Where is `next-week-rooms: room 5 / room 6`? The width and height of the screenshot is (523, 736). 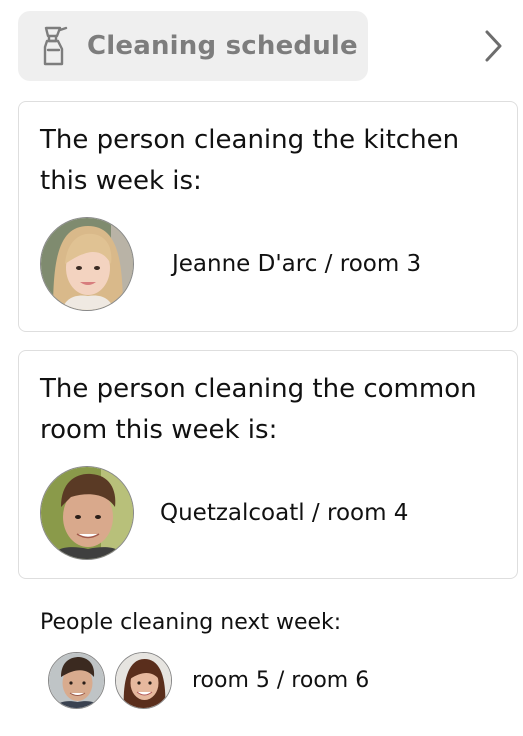 next-week-rooms: room 5 / room 6 is located at coordinates (281, 680).